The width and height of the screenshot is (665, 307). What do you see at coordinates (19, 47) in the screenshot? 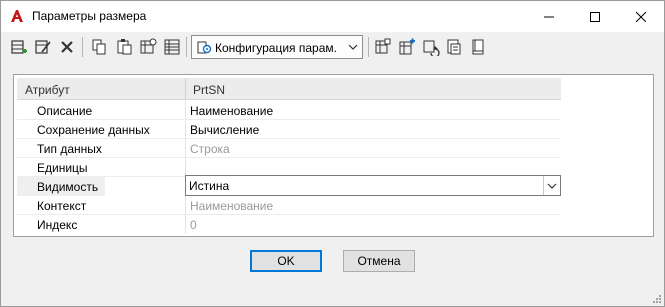
I see `add-row-icon` at bounding box center [19, 47].